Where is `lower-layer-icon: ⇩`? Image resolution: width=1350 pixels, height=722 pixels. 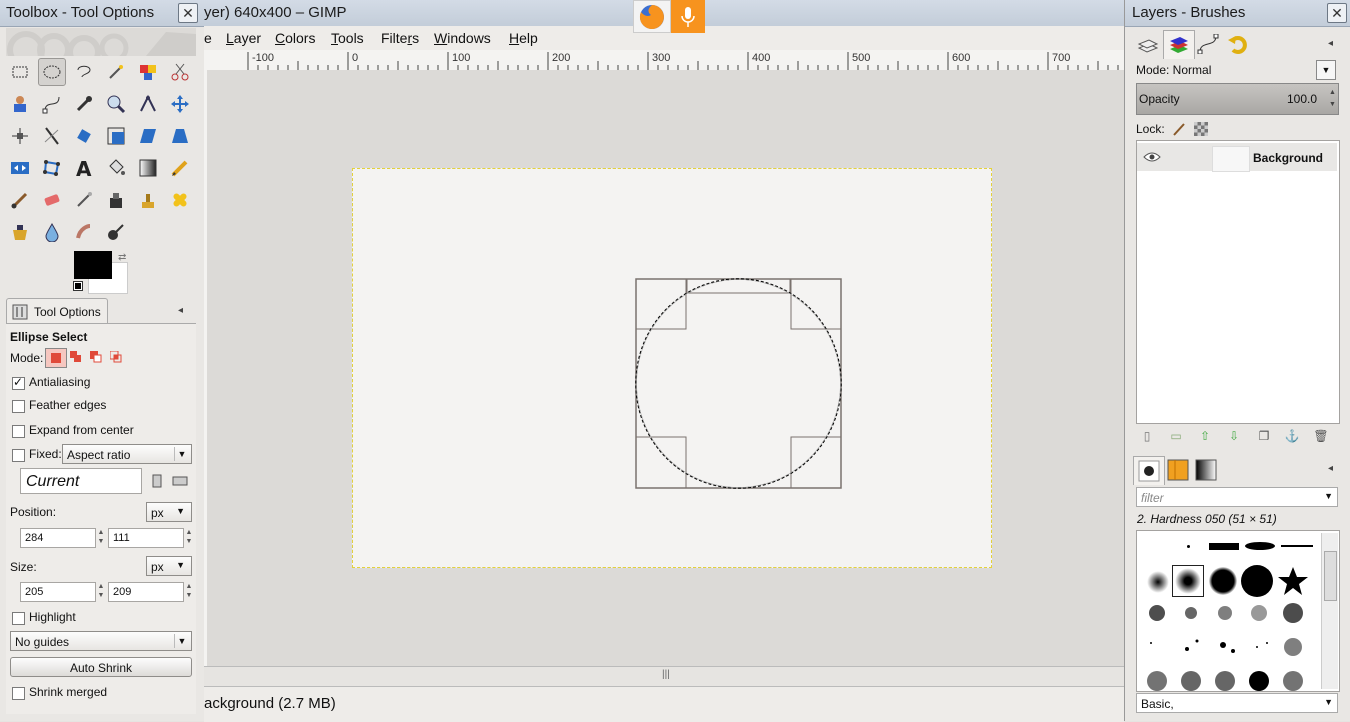 lower-layer-icon: ⇩ is located at coordinates (1234, 436).